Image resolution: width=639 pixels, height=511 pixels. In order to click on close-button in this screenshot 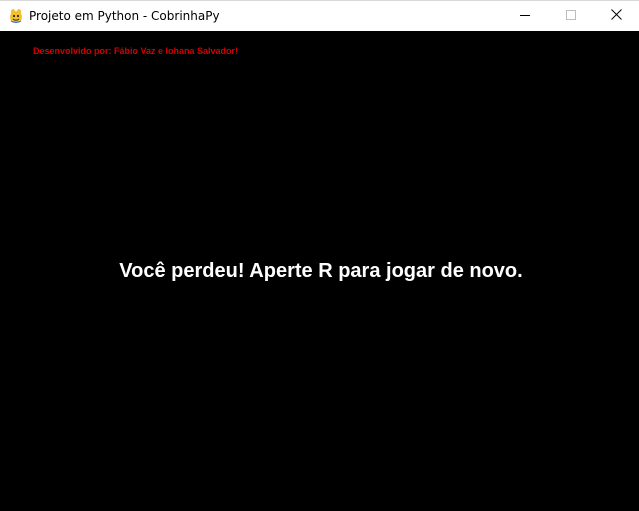, I will do `click(616, 16)`.